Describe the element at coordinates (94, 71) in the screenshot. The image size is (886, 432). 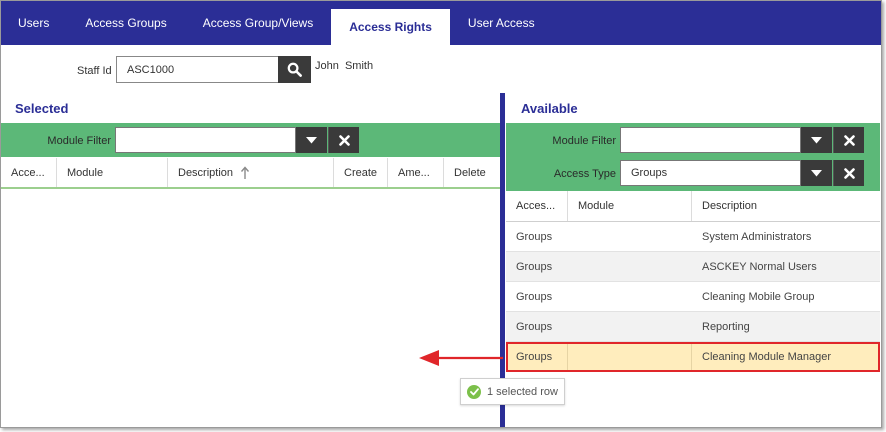
I see `staff-id-label: Staff Id` at that location.